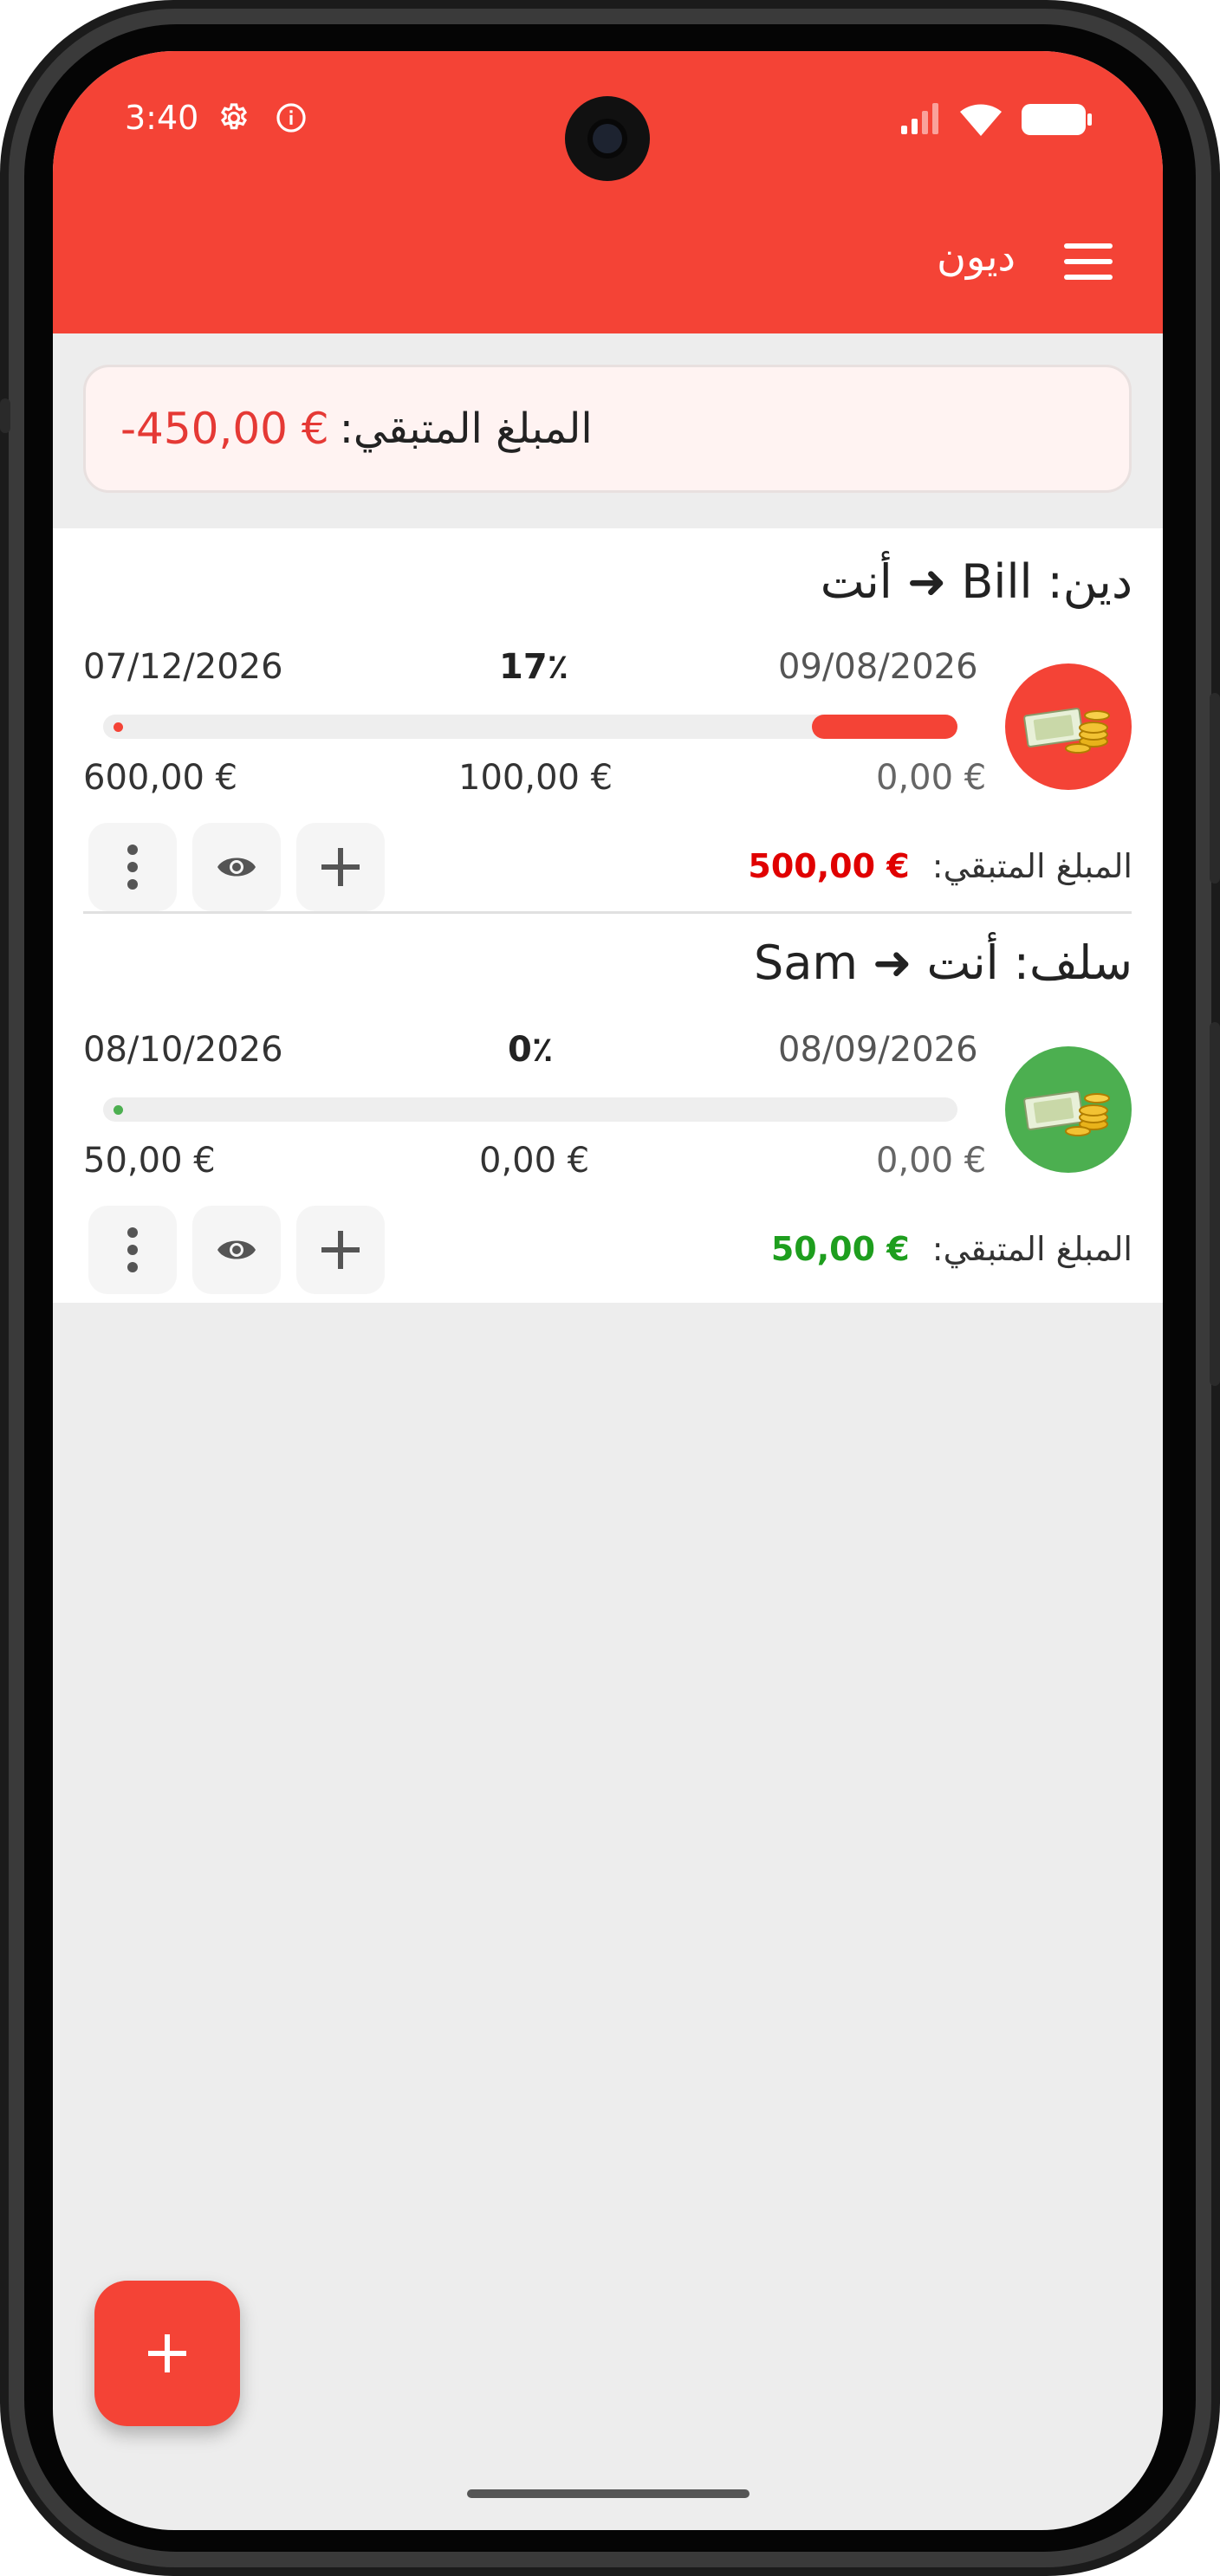  I want to click on remaining-amount: المبلغ المتبقي: 50,00 €, so click(951, 1249).